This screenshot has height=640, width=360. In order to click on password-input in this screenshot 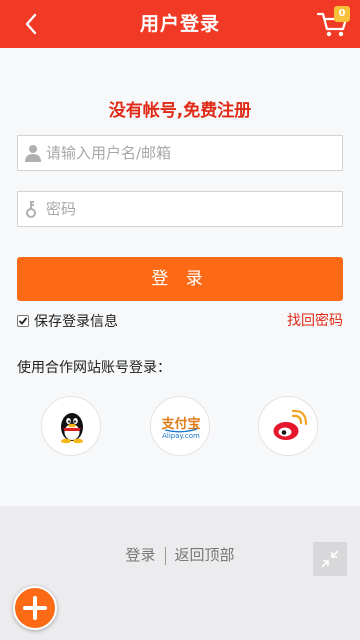, I will do `click(191, 209)`.